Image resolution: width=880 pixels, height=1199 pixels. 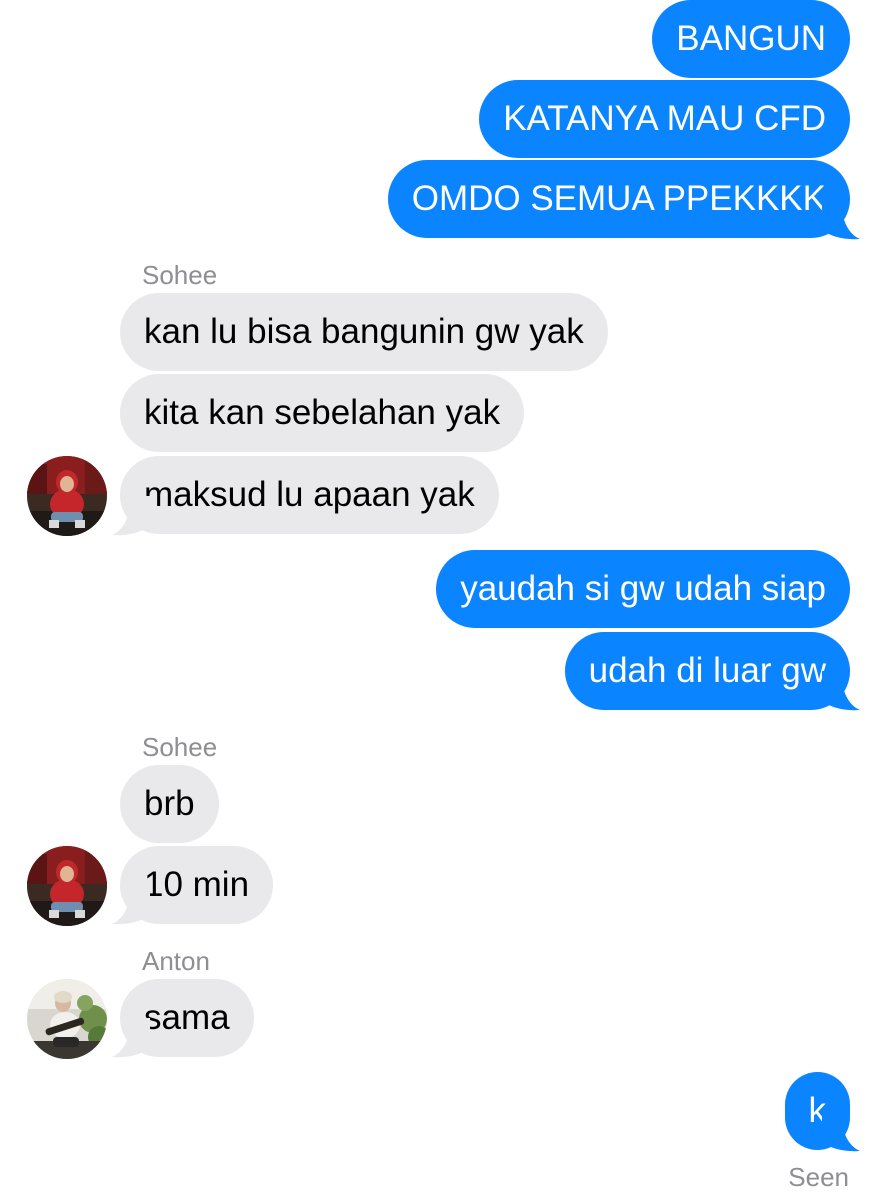 What do you see at coordinates (176, 961) in the screenshot?
I see `sender-name: Anton` at bounding box center [176, 961].